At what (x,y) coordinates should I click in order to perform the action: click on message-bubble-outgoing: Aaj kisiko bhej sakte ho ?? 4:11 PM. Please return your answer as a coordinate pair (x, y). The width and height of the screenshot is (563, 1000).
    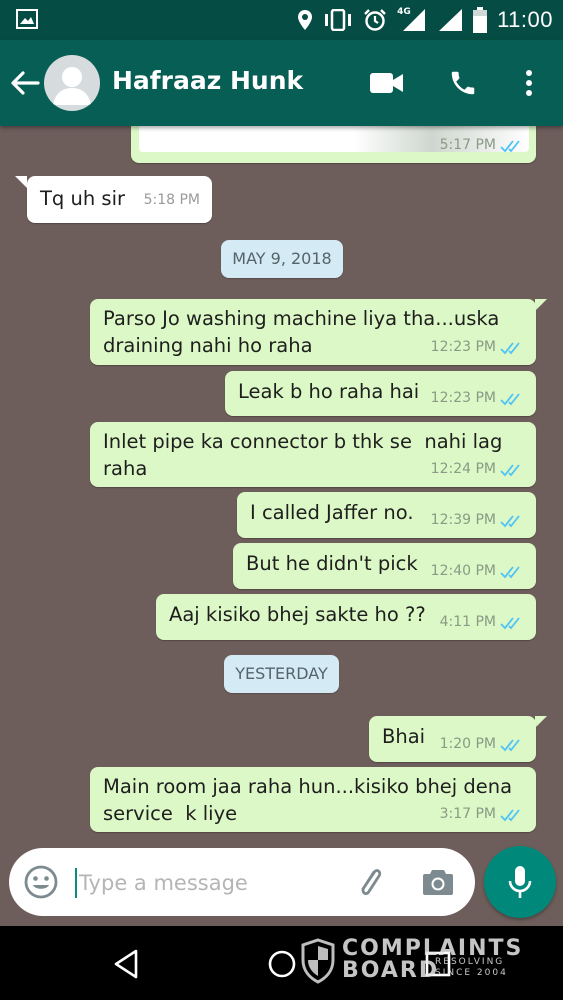
    Looking at the image, I should click on (346, 617).